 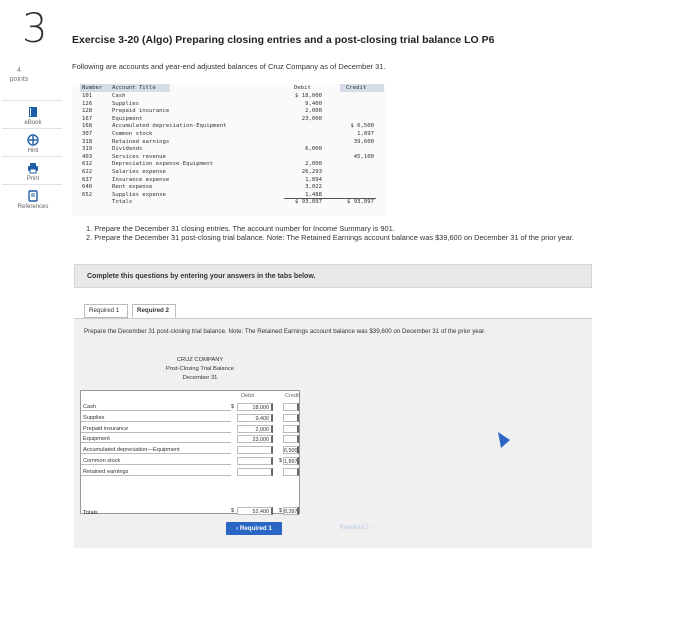 What do you see at coordinates (19, 70) in the screenshot?
I see `points-value: 4` at bounding box center [19, 70].